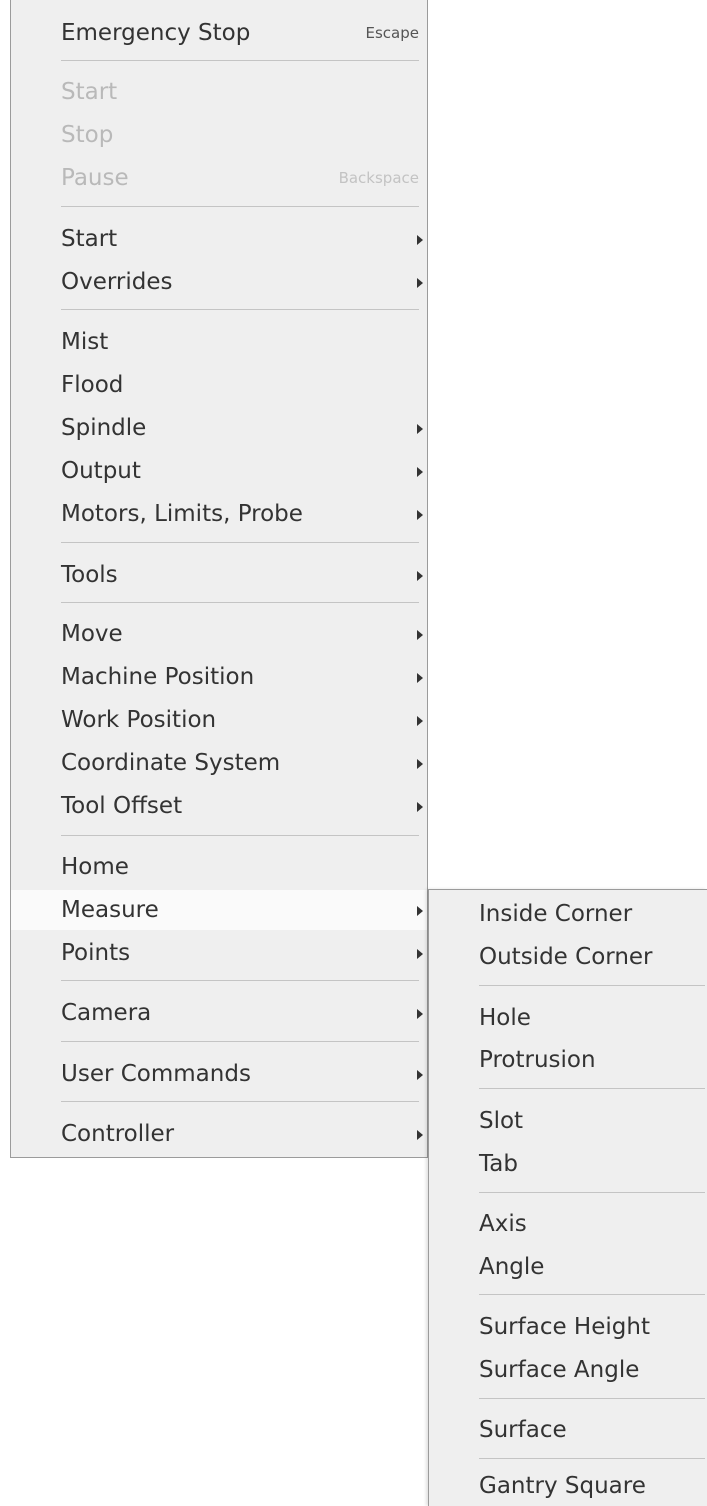  Describe the element at coordinates (503, 1224) in the screenshot. I see `menu-item-label: Axis` at that location.